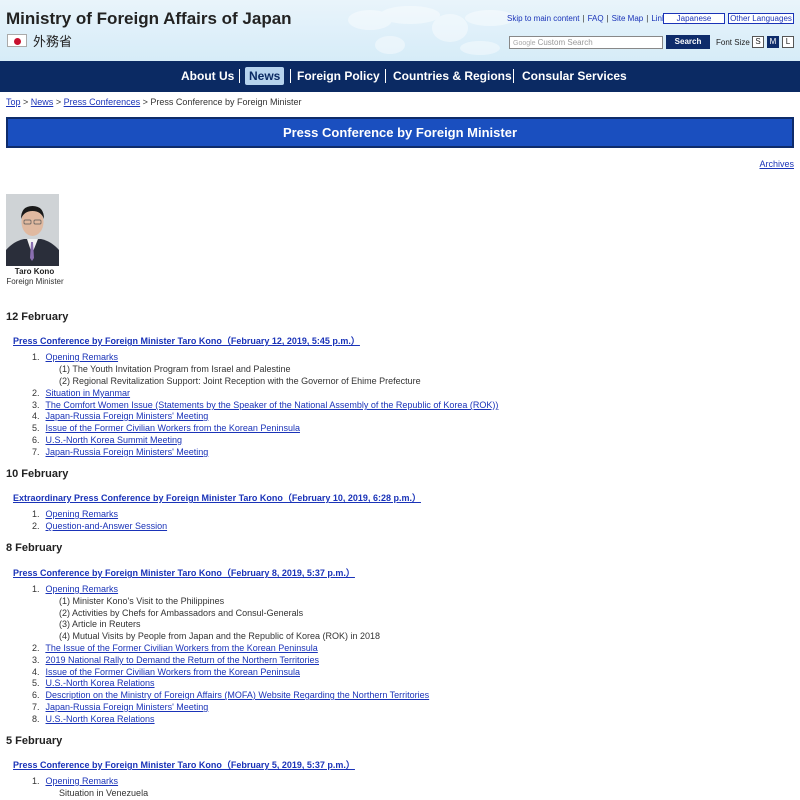 The height and width of the screenshot is (800, 800). Describe the element at coordinates (694, 18) in the screenshot. I see `japanese-language-button: Japanese` at that location.